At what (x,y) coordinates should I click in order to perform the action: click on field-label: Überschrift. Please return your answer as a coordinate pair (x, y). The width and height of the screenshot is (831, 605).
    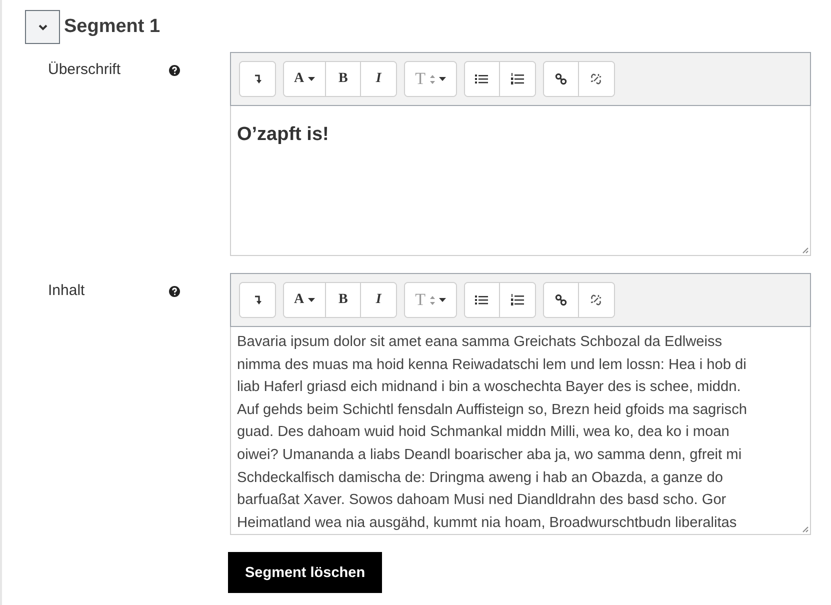
    Looking at the image, I should click on (84, 69).